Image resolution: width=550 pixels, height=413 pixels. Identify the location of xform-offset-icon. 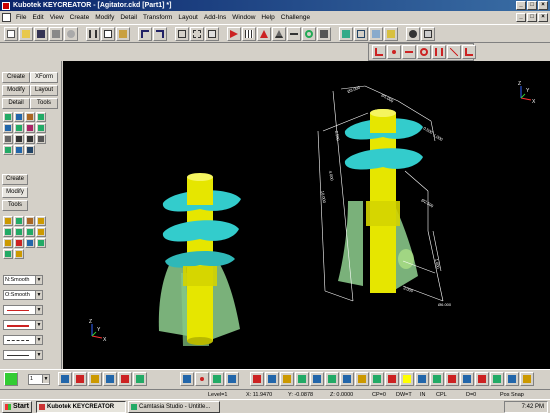
(41, 128).